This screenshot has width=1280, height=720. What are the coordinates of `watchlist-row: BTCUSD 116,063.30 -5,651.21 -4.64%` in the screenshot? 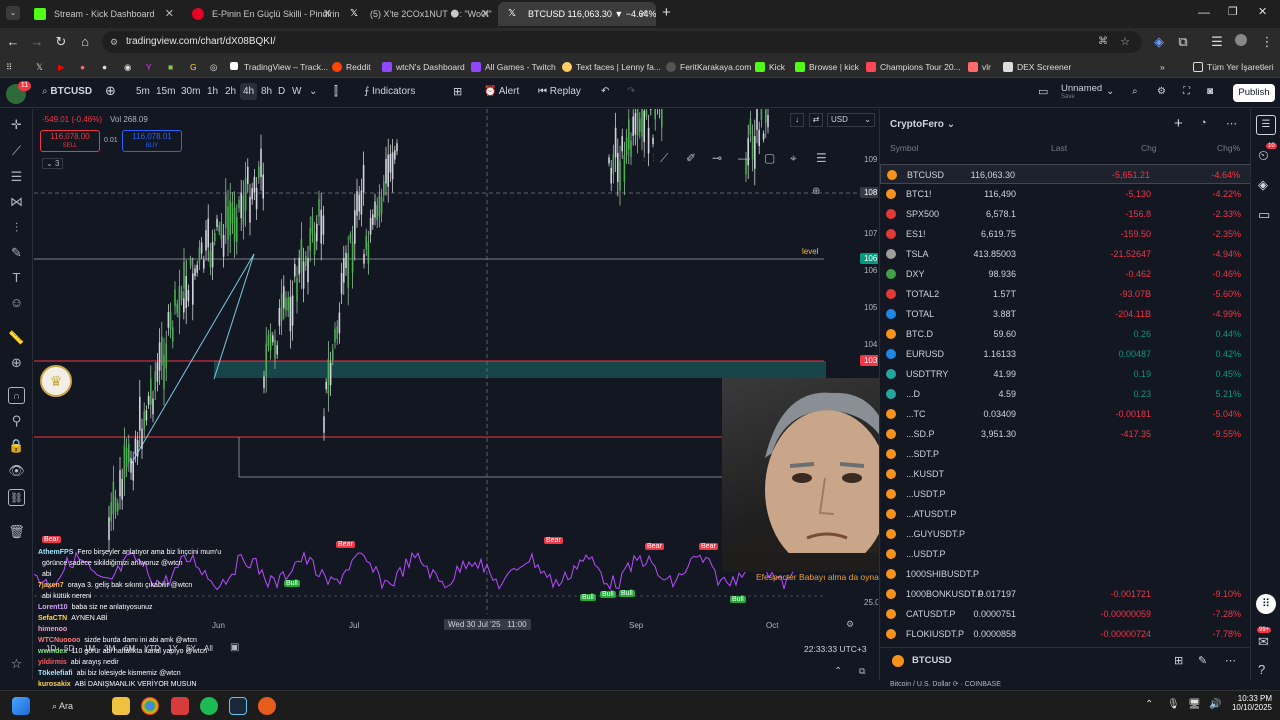 It's located at (1065, 174).